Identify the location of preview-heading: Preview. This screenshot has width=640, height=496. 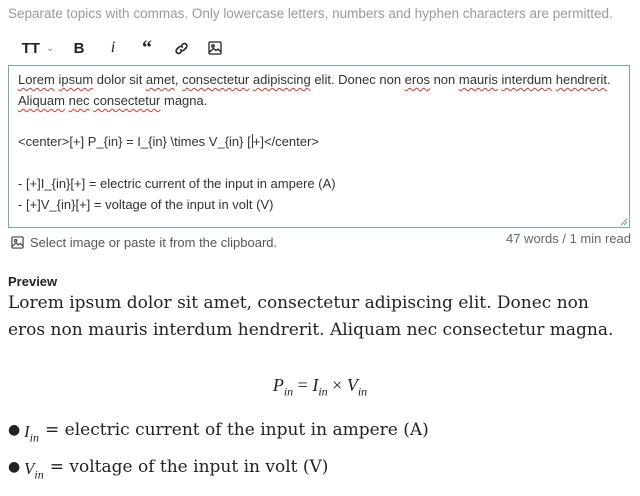
(33, 281).